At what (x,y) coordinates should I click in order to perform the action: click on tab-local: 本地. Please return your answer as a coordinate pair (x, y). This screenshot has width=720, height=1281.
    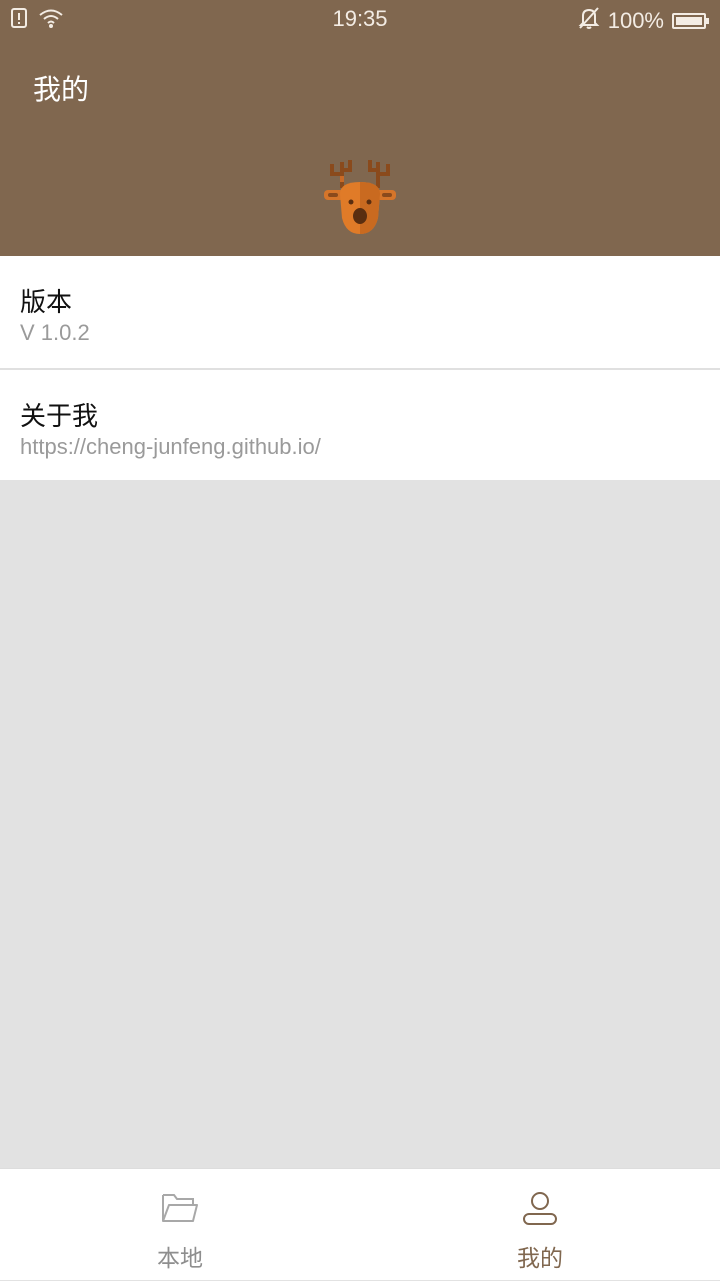
    Looking at the image, I should click on (180, 1225).